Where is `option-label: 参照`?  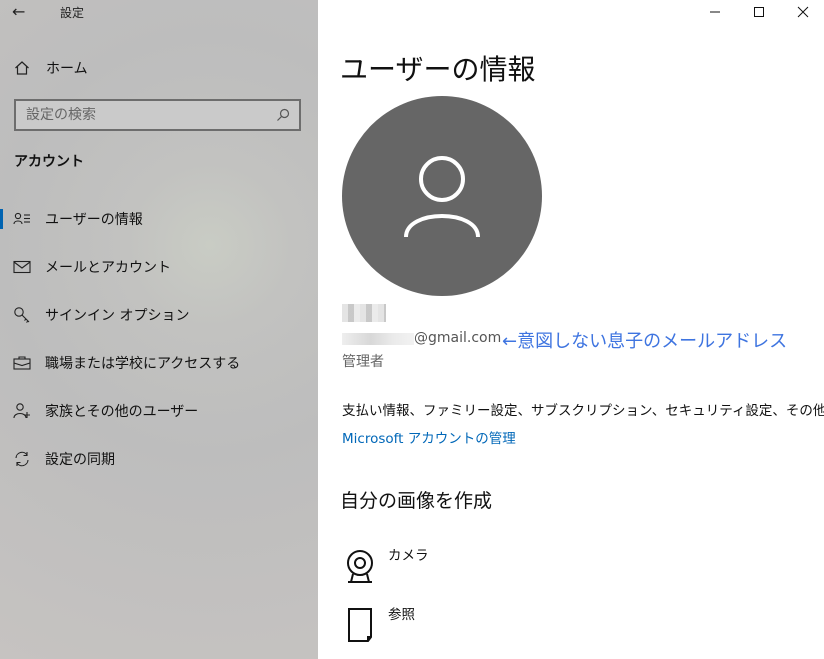
option-label: 参照 is located at coordinates (401, 615).